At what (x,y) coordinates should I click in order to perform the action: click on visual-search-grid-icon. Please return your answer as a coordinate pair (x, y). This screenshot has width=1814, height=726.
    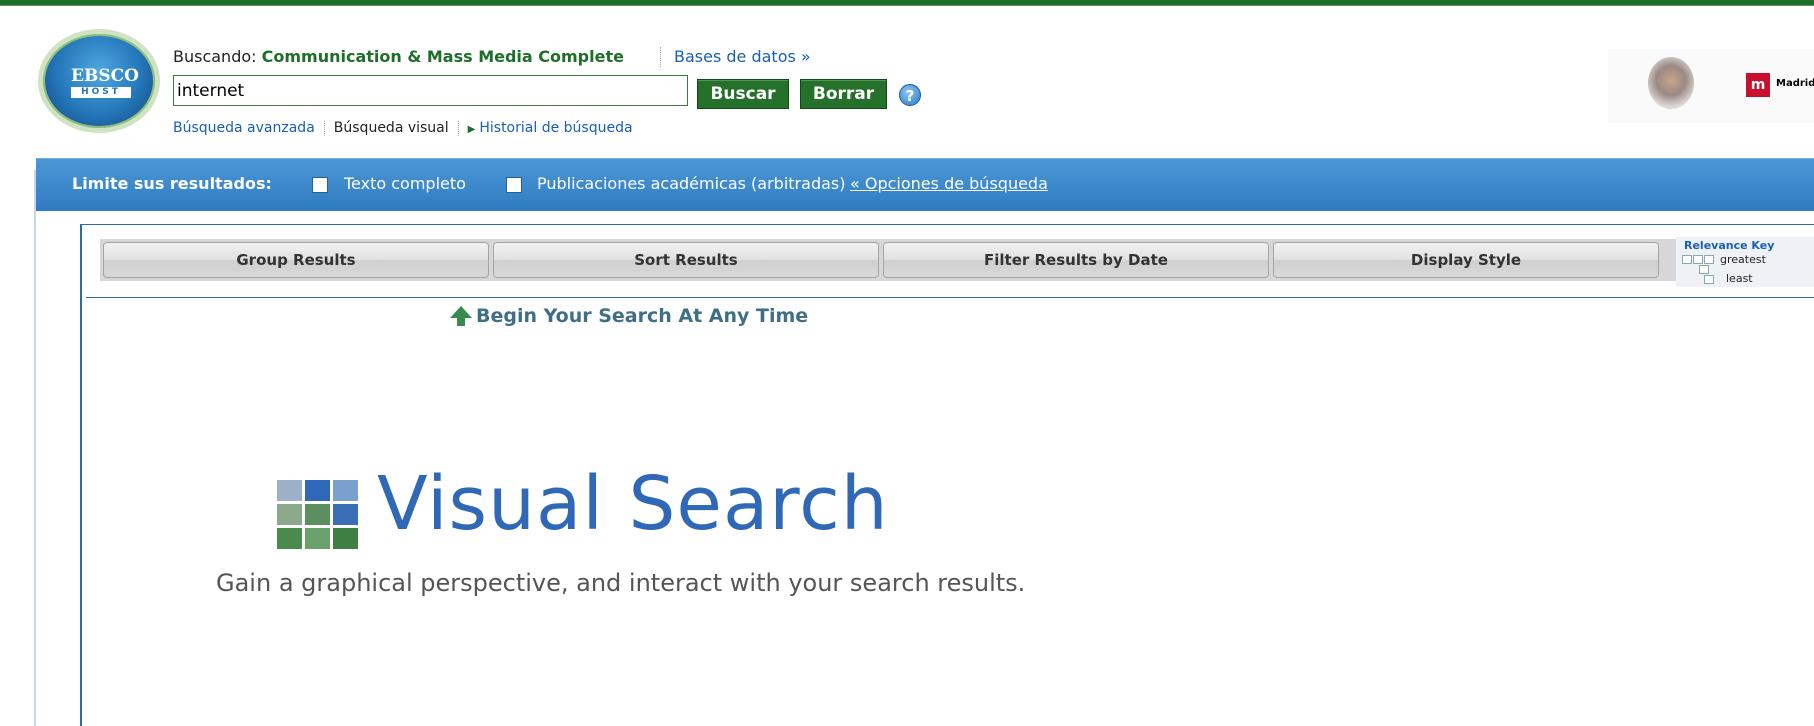
    Looking at the image, I should click on (318, 514).